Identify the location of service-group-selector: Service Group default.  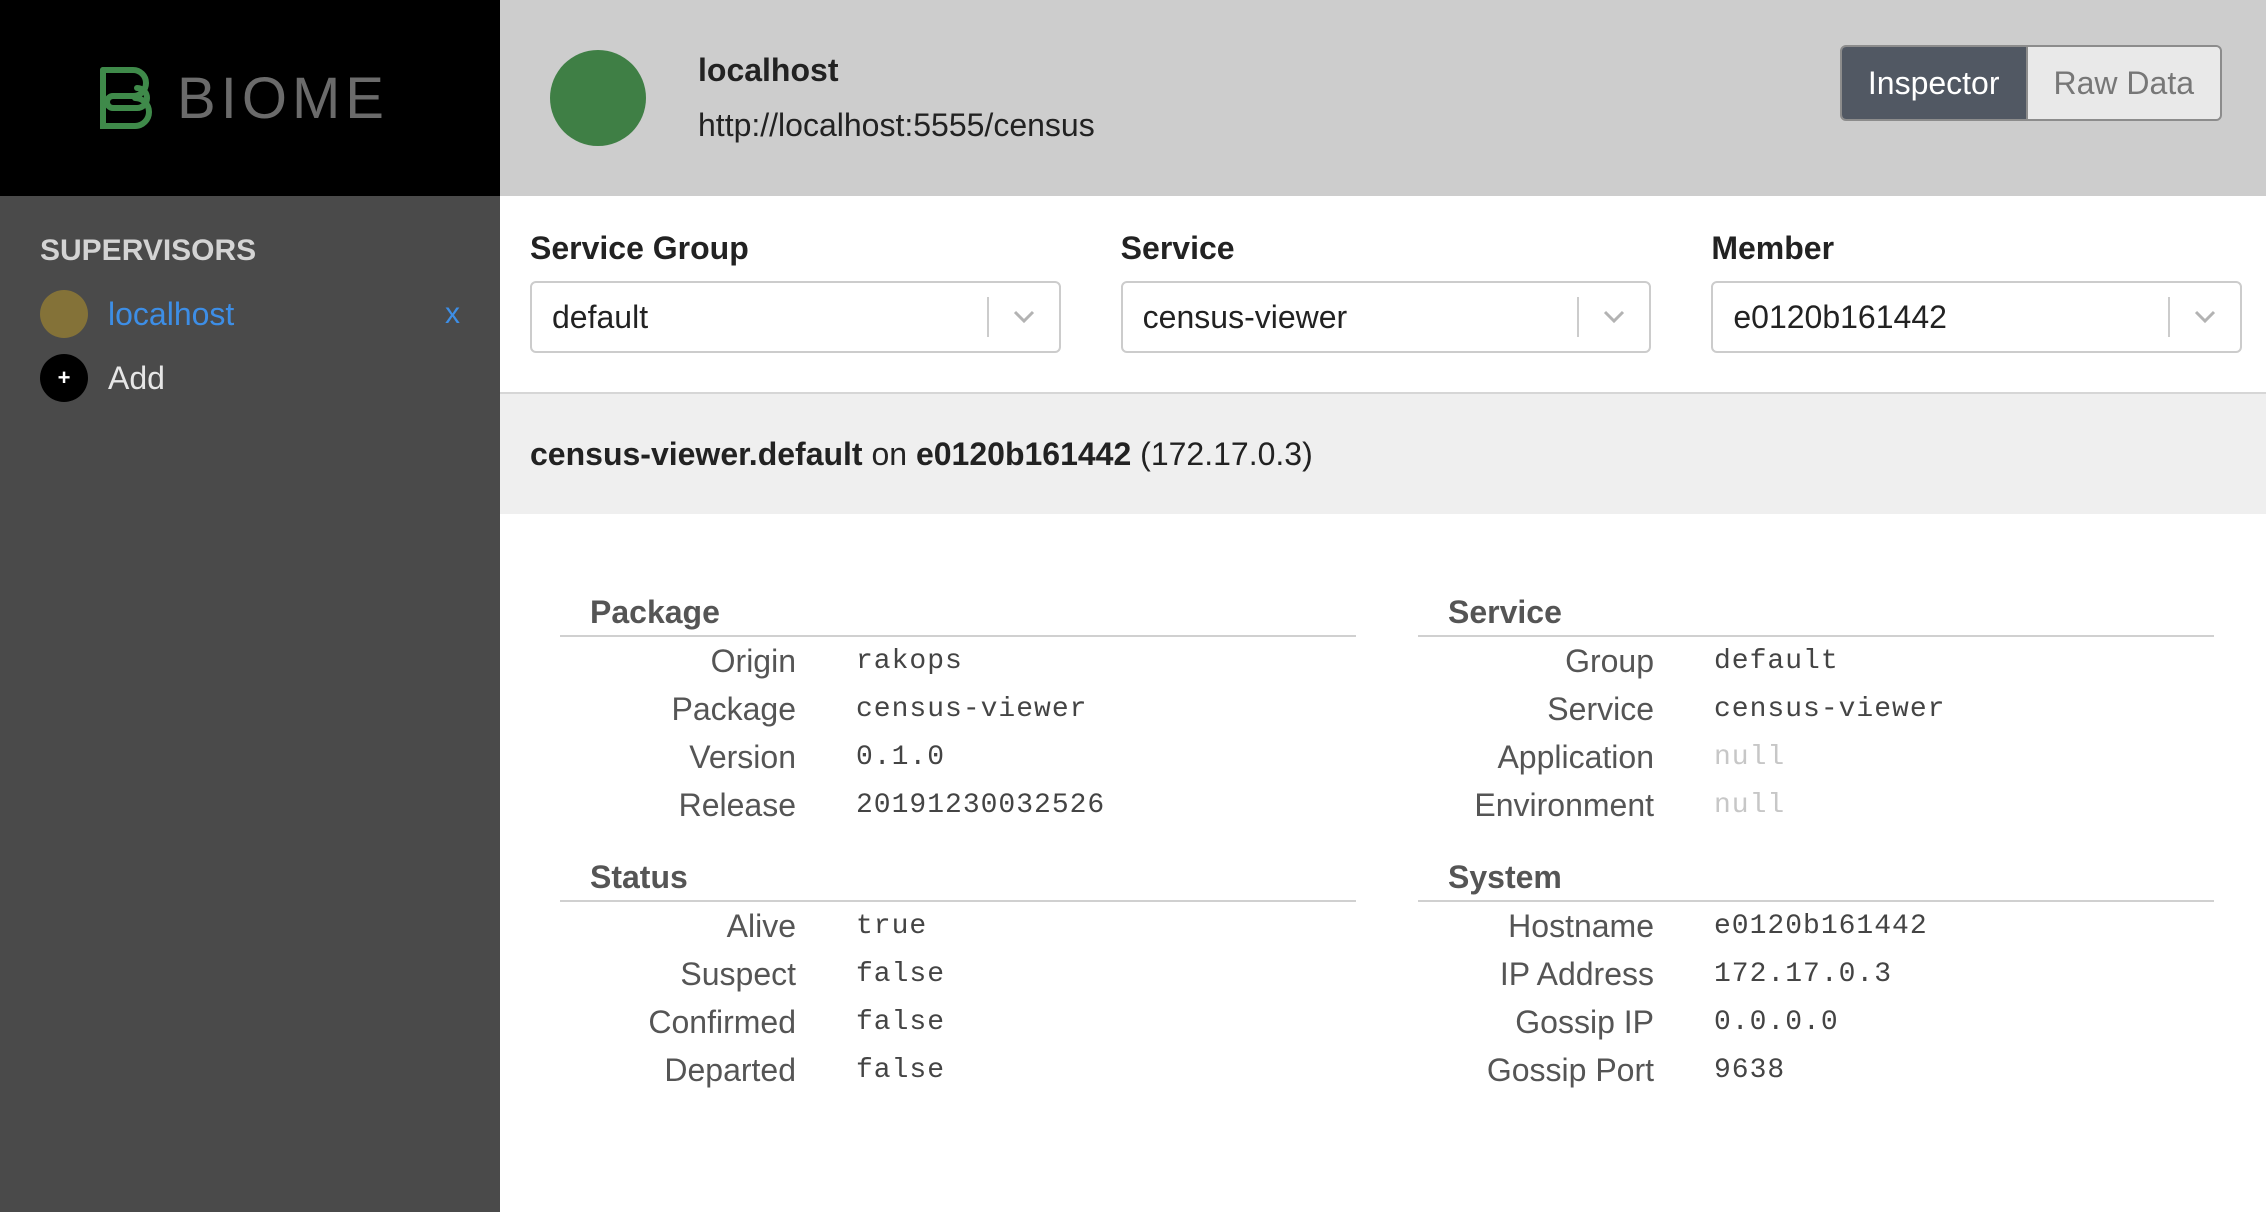
(795, 294).